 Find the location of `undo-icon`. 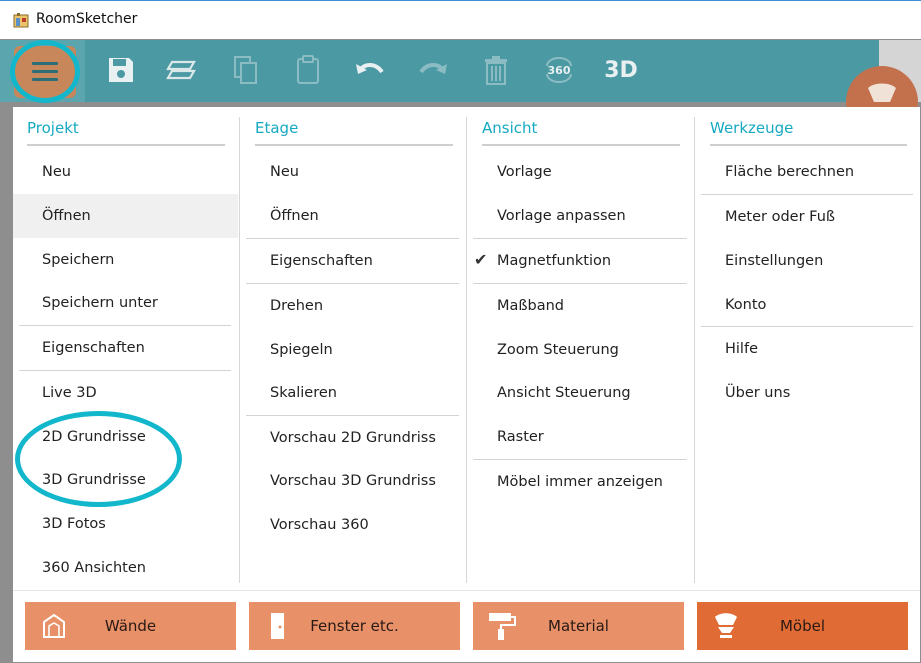

undo-icon is located at coordinates (370, 68).